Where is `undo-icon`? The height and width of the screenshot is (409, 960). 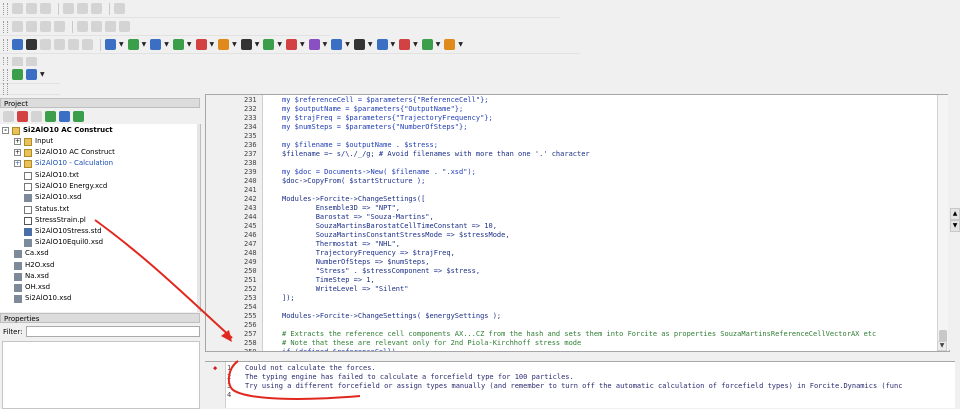 undo-icon is located at coordinates (68, 8).